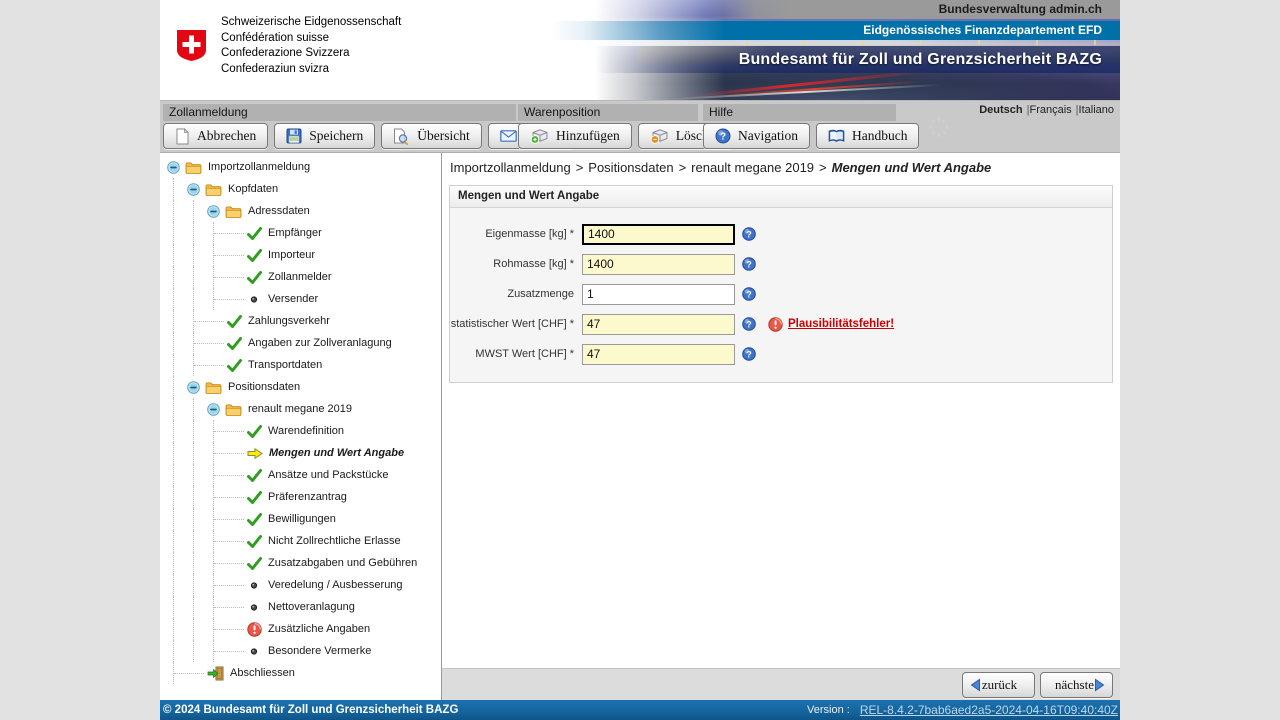 The width and height of the screenshot is (1280, 720). Describe the element at coordinates (1000, 110) in the screenshot. I see `language-deutsch: Deutsch` at that location.